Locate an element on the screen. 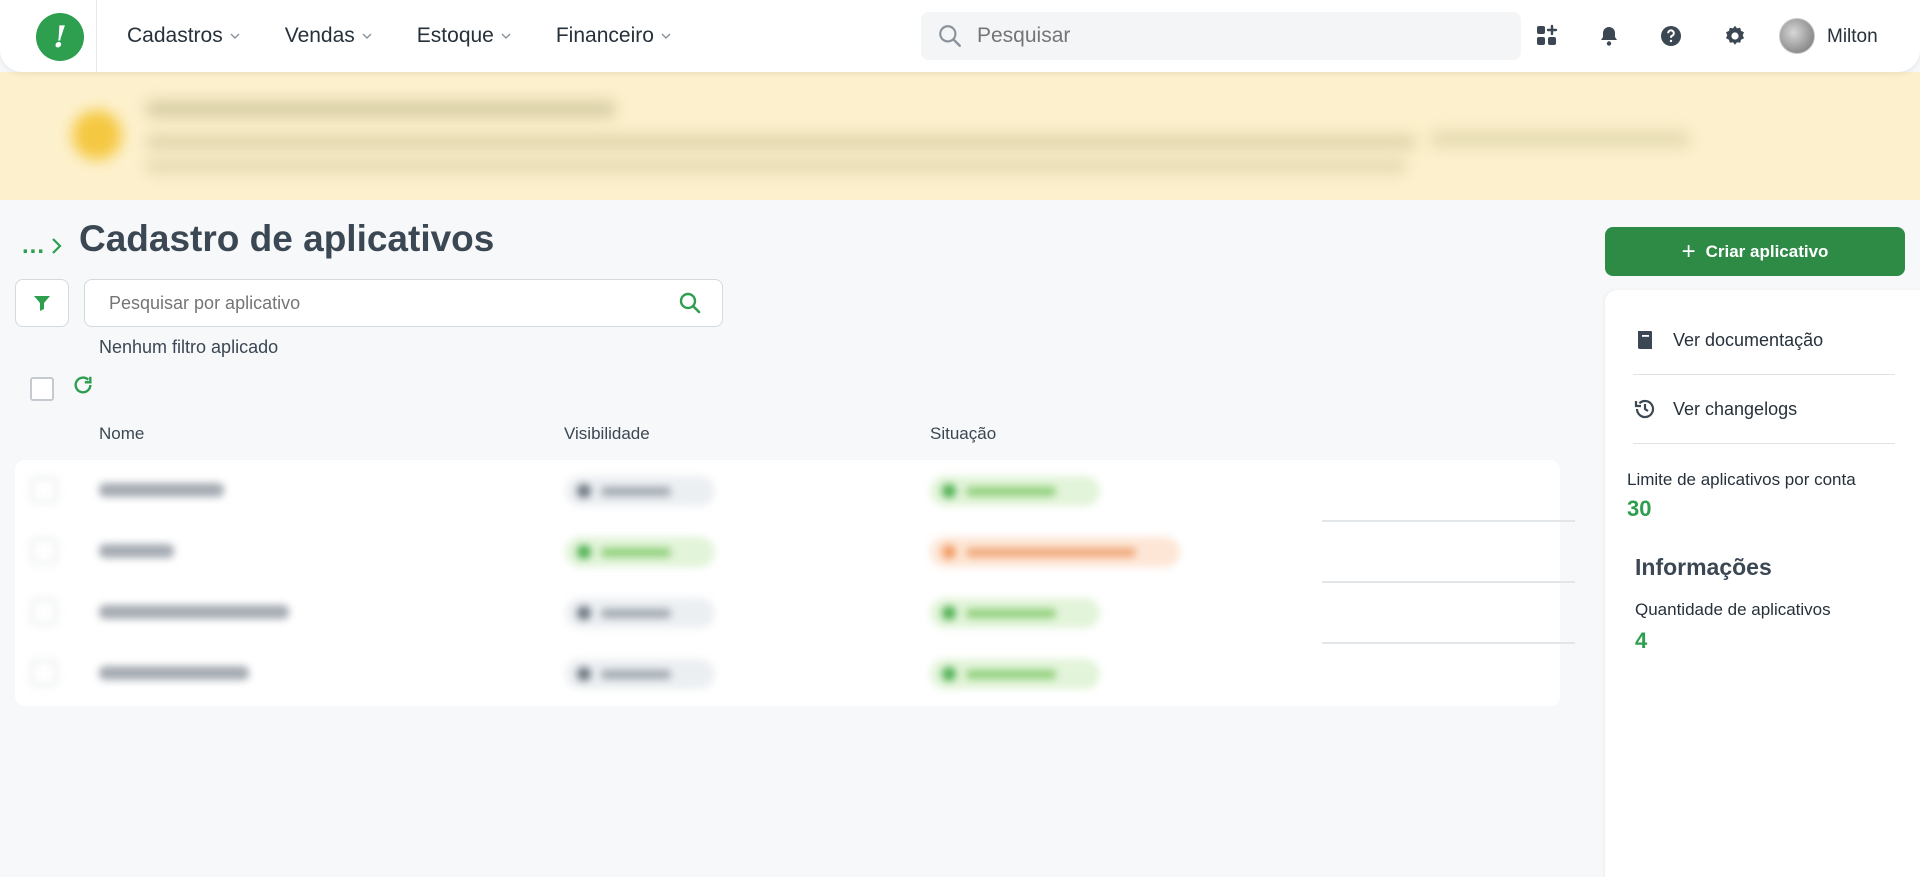  brand-logo: ! is located at coordinates (60, 37).